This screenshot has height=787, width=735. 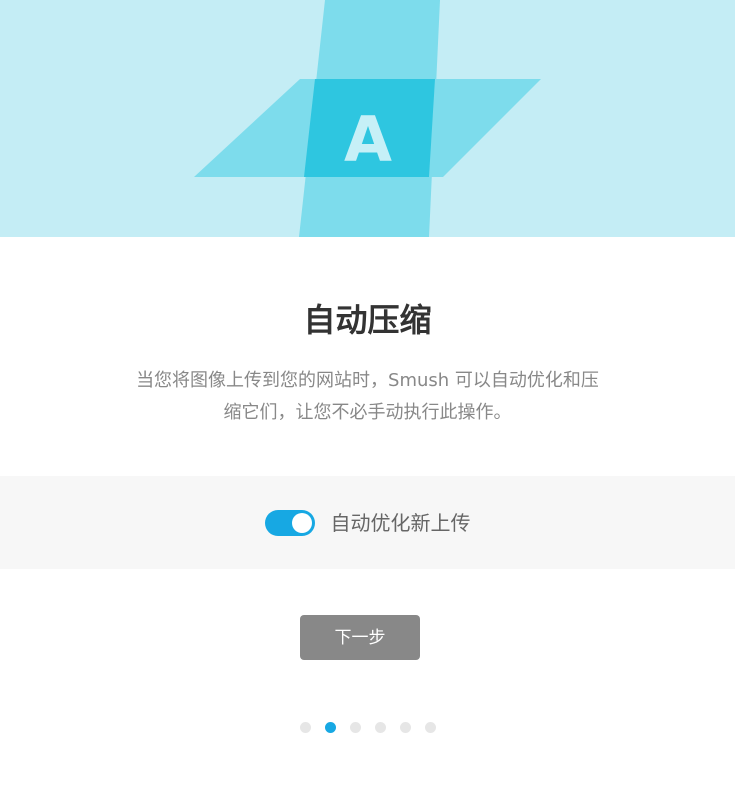 What do you see at coordinates (400, 522) in the screenshot?
I see `auto-optimize-label: 自动优化新上传` at bounding box center [400, 522].